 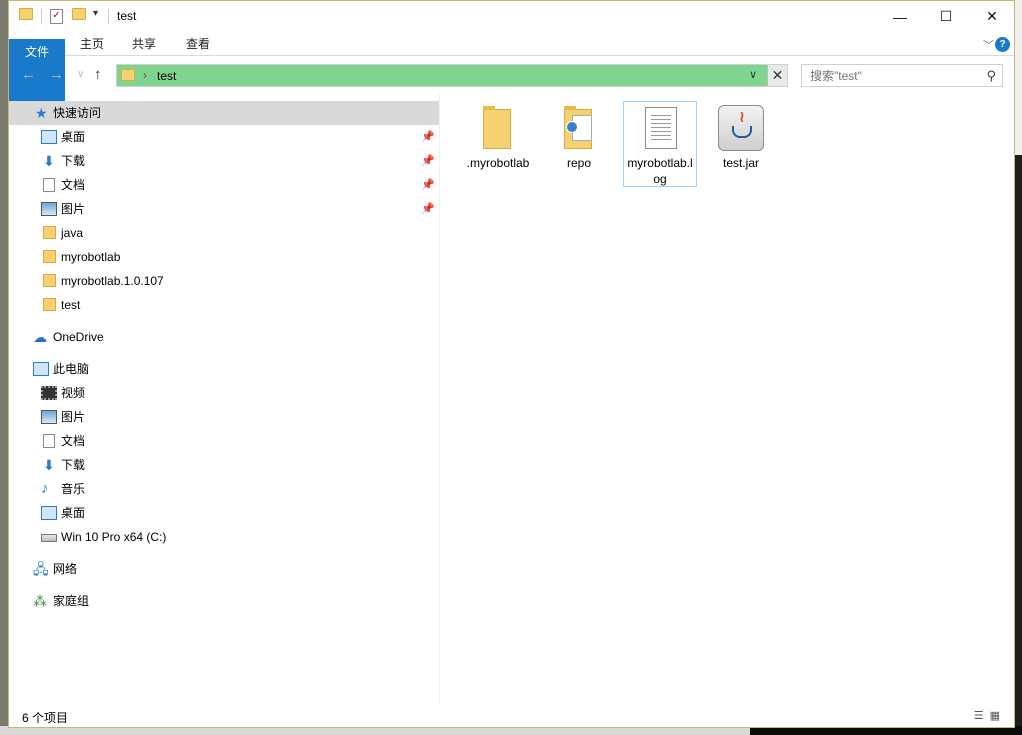 I want to click on sidebar-item-documents: 文档 📌, so click(x=224, y=185).